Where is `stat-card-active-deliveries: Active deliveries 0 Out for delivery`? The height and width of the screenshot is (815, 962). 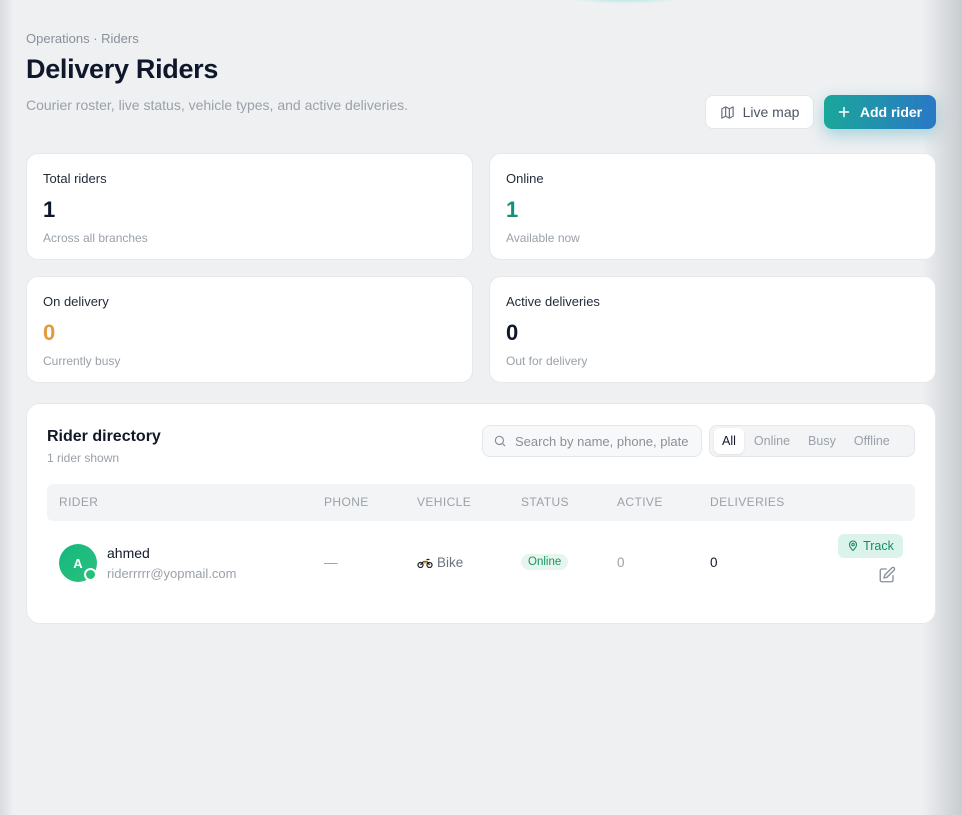
stat-card-active-deliveries: Active deliveries 0 Out for delivery is located at coordinates (712, 329).